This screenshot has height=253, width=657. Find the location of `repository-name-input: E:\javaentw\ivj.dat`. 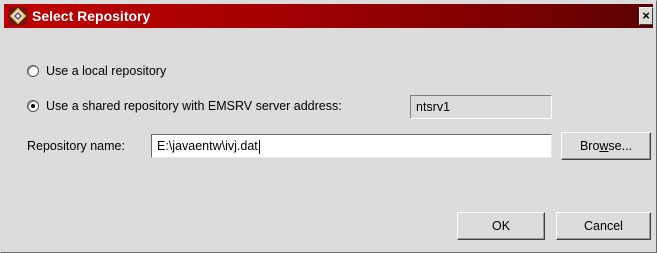

repository-name-input: E:\javaentw\ivj.dat is located at coordinates (351, 146).